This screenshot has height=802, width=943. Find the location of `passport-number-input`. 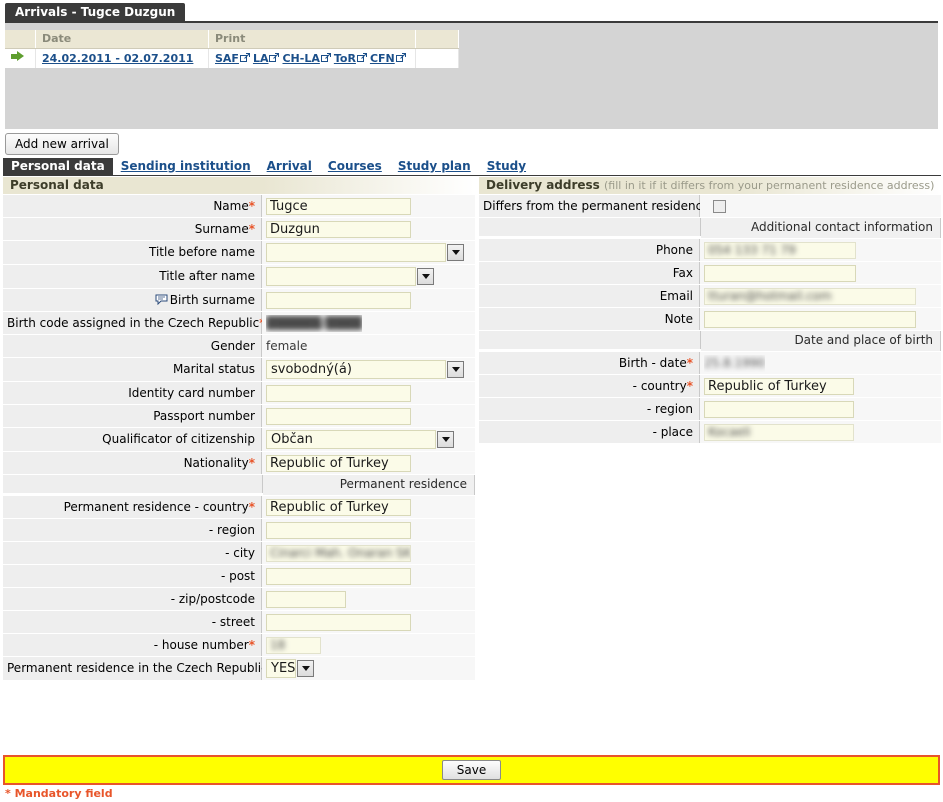

passport-number-input is located at coordinates (338, 416).